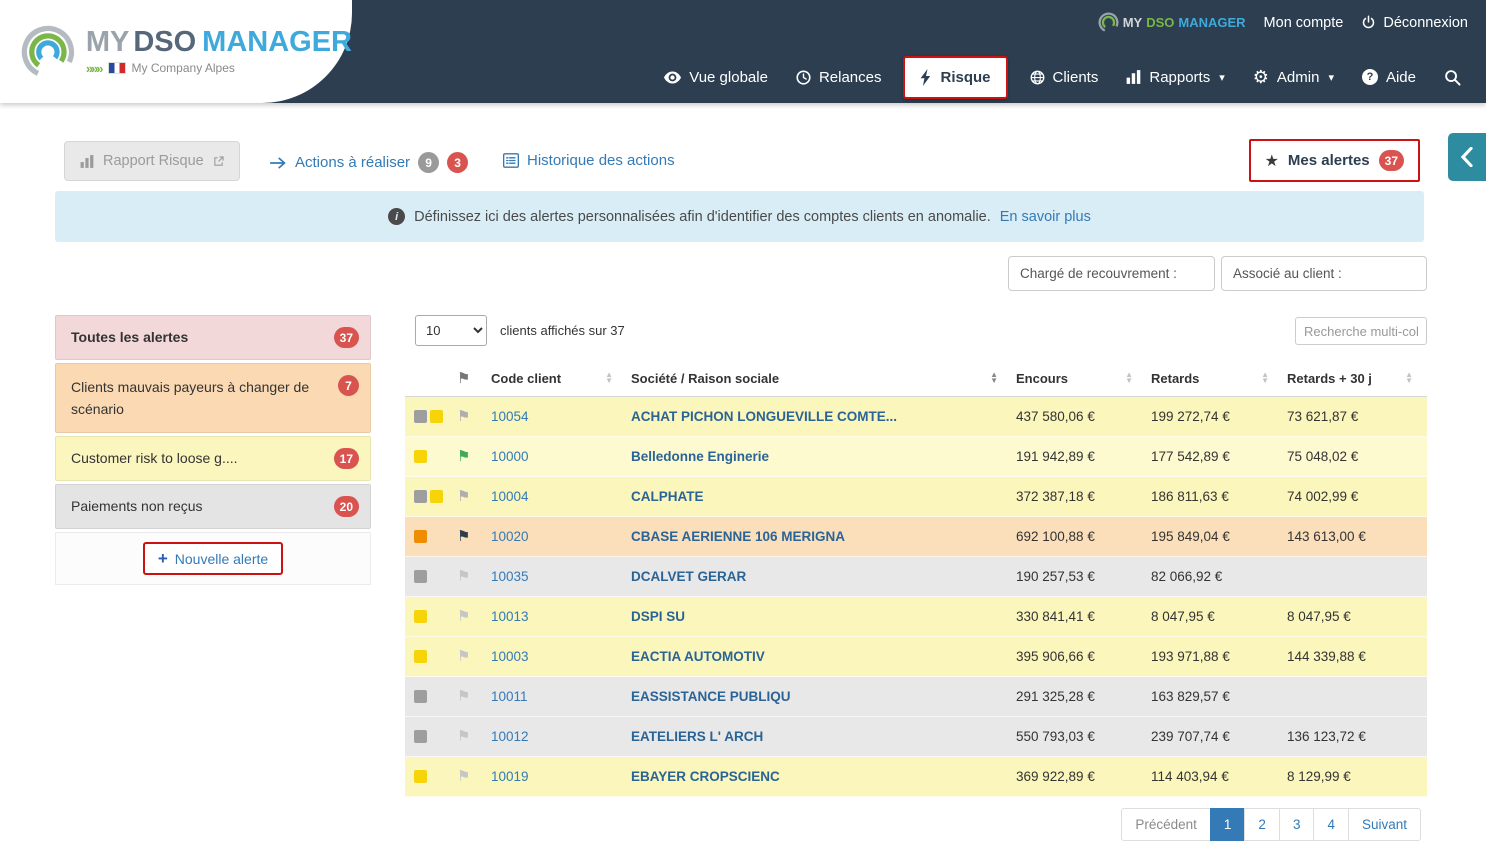 The image size is (1486, 851). I want to click on nav-clients: Clients, so click(1064, 77).